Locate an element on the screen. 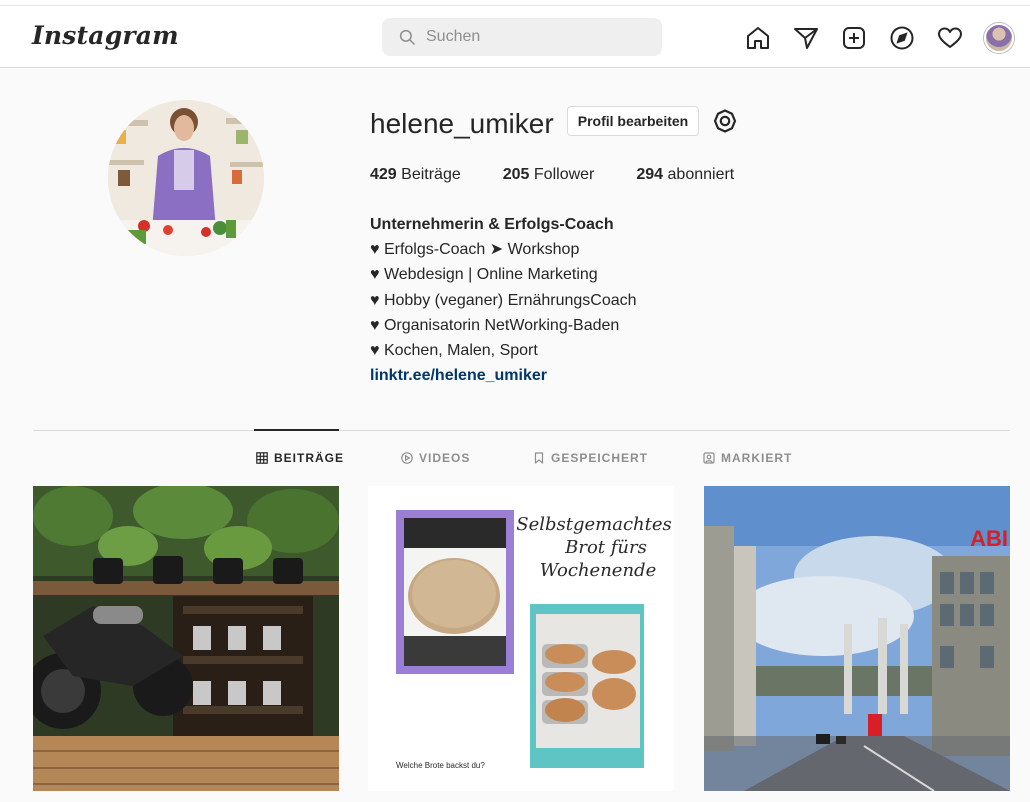 The height and width of the screenshot is (802, 1030). followers-count: 205 is located at coordinates (516, 174).